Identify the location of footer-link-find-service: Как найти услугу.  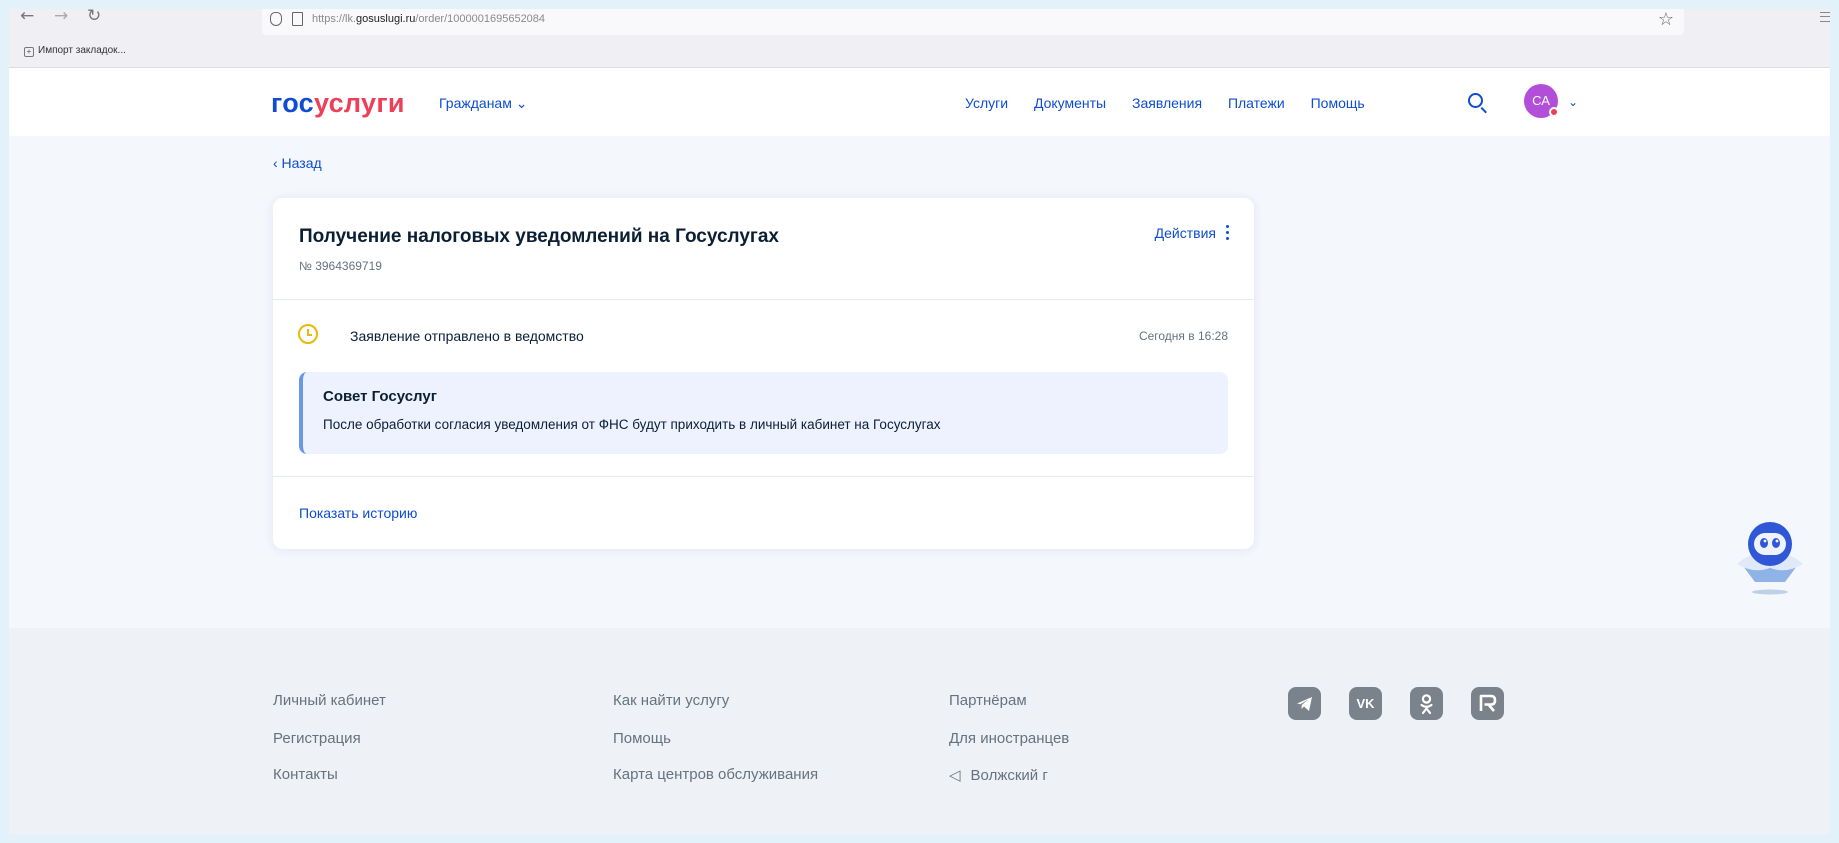
(671, 700).